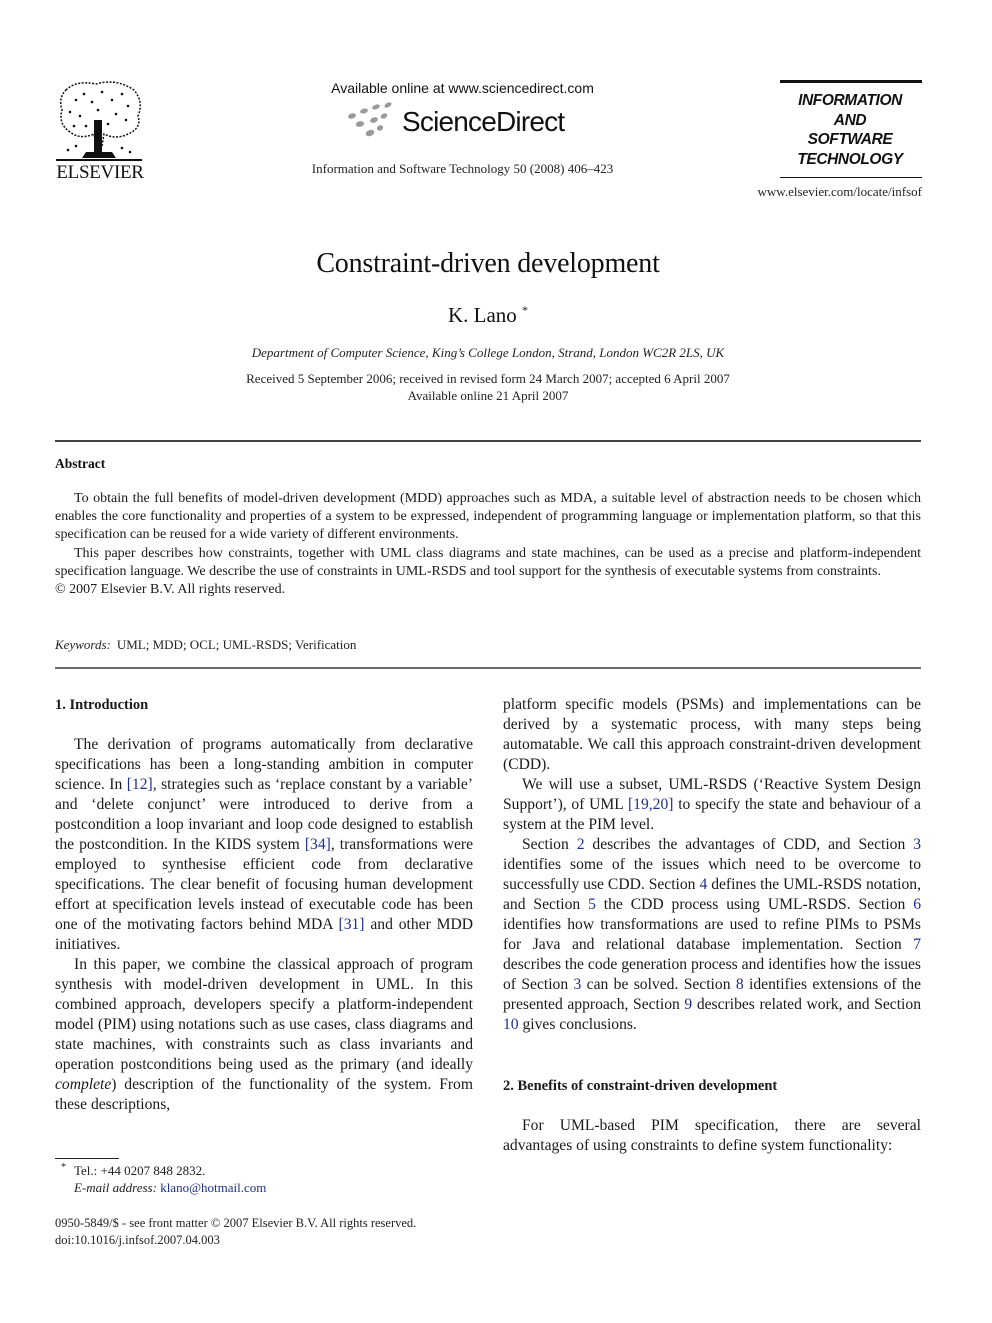 The image size is (992, 1323). Describe the element at coordinates (99, 121) in the screenshot. I see `elsevier-tree-icon` at that location.